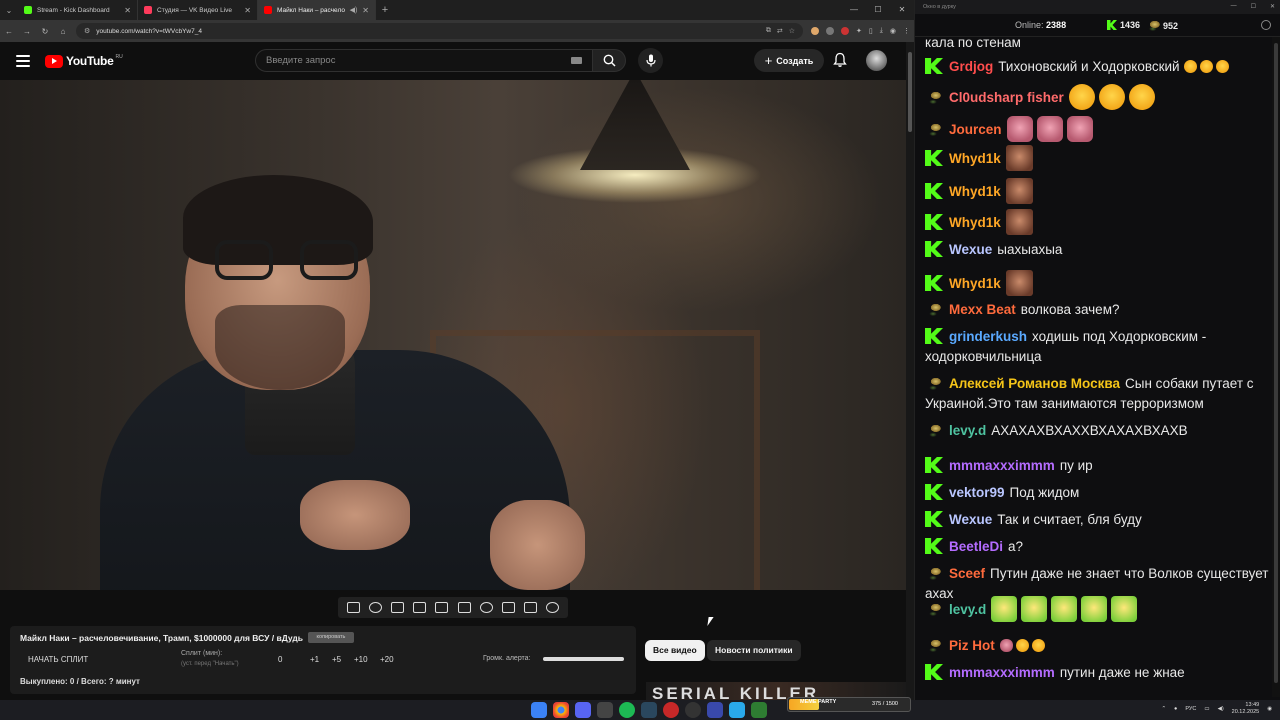  What do you see at coordinates (58, 659) in the screenshot?
I see `start-split-button: НАЧАТЬ СПЛИТ` at bounding box center [58, 659].